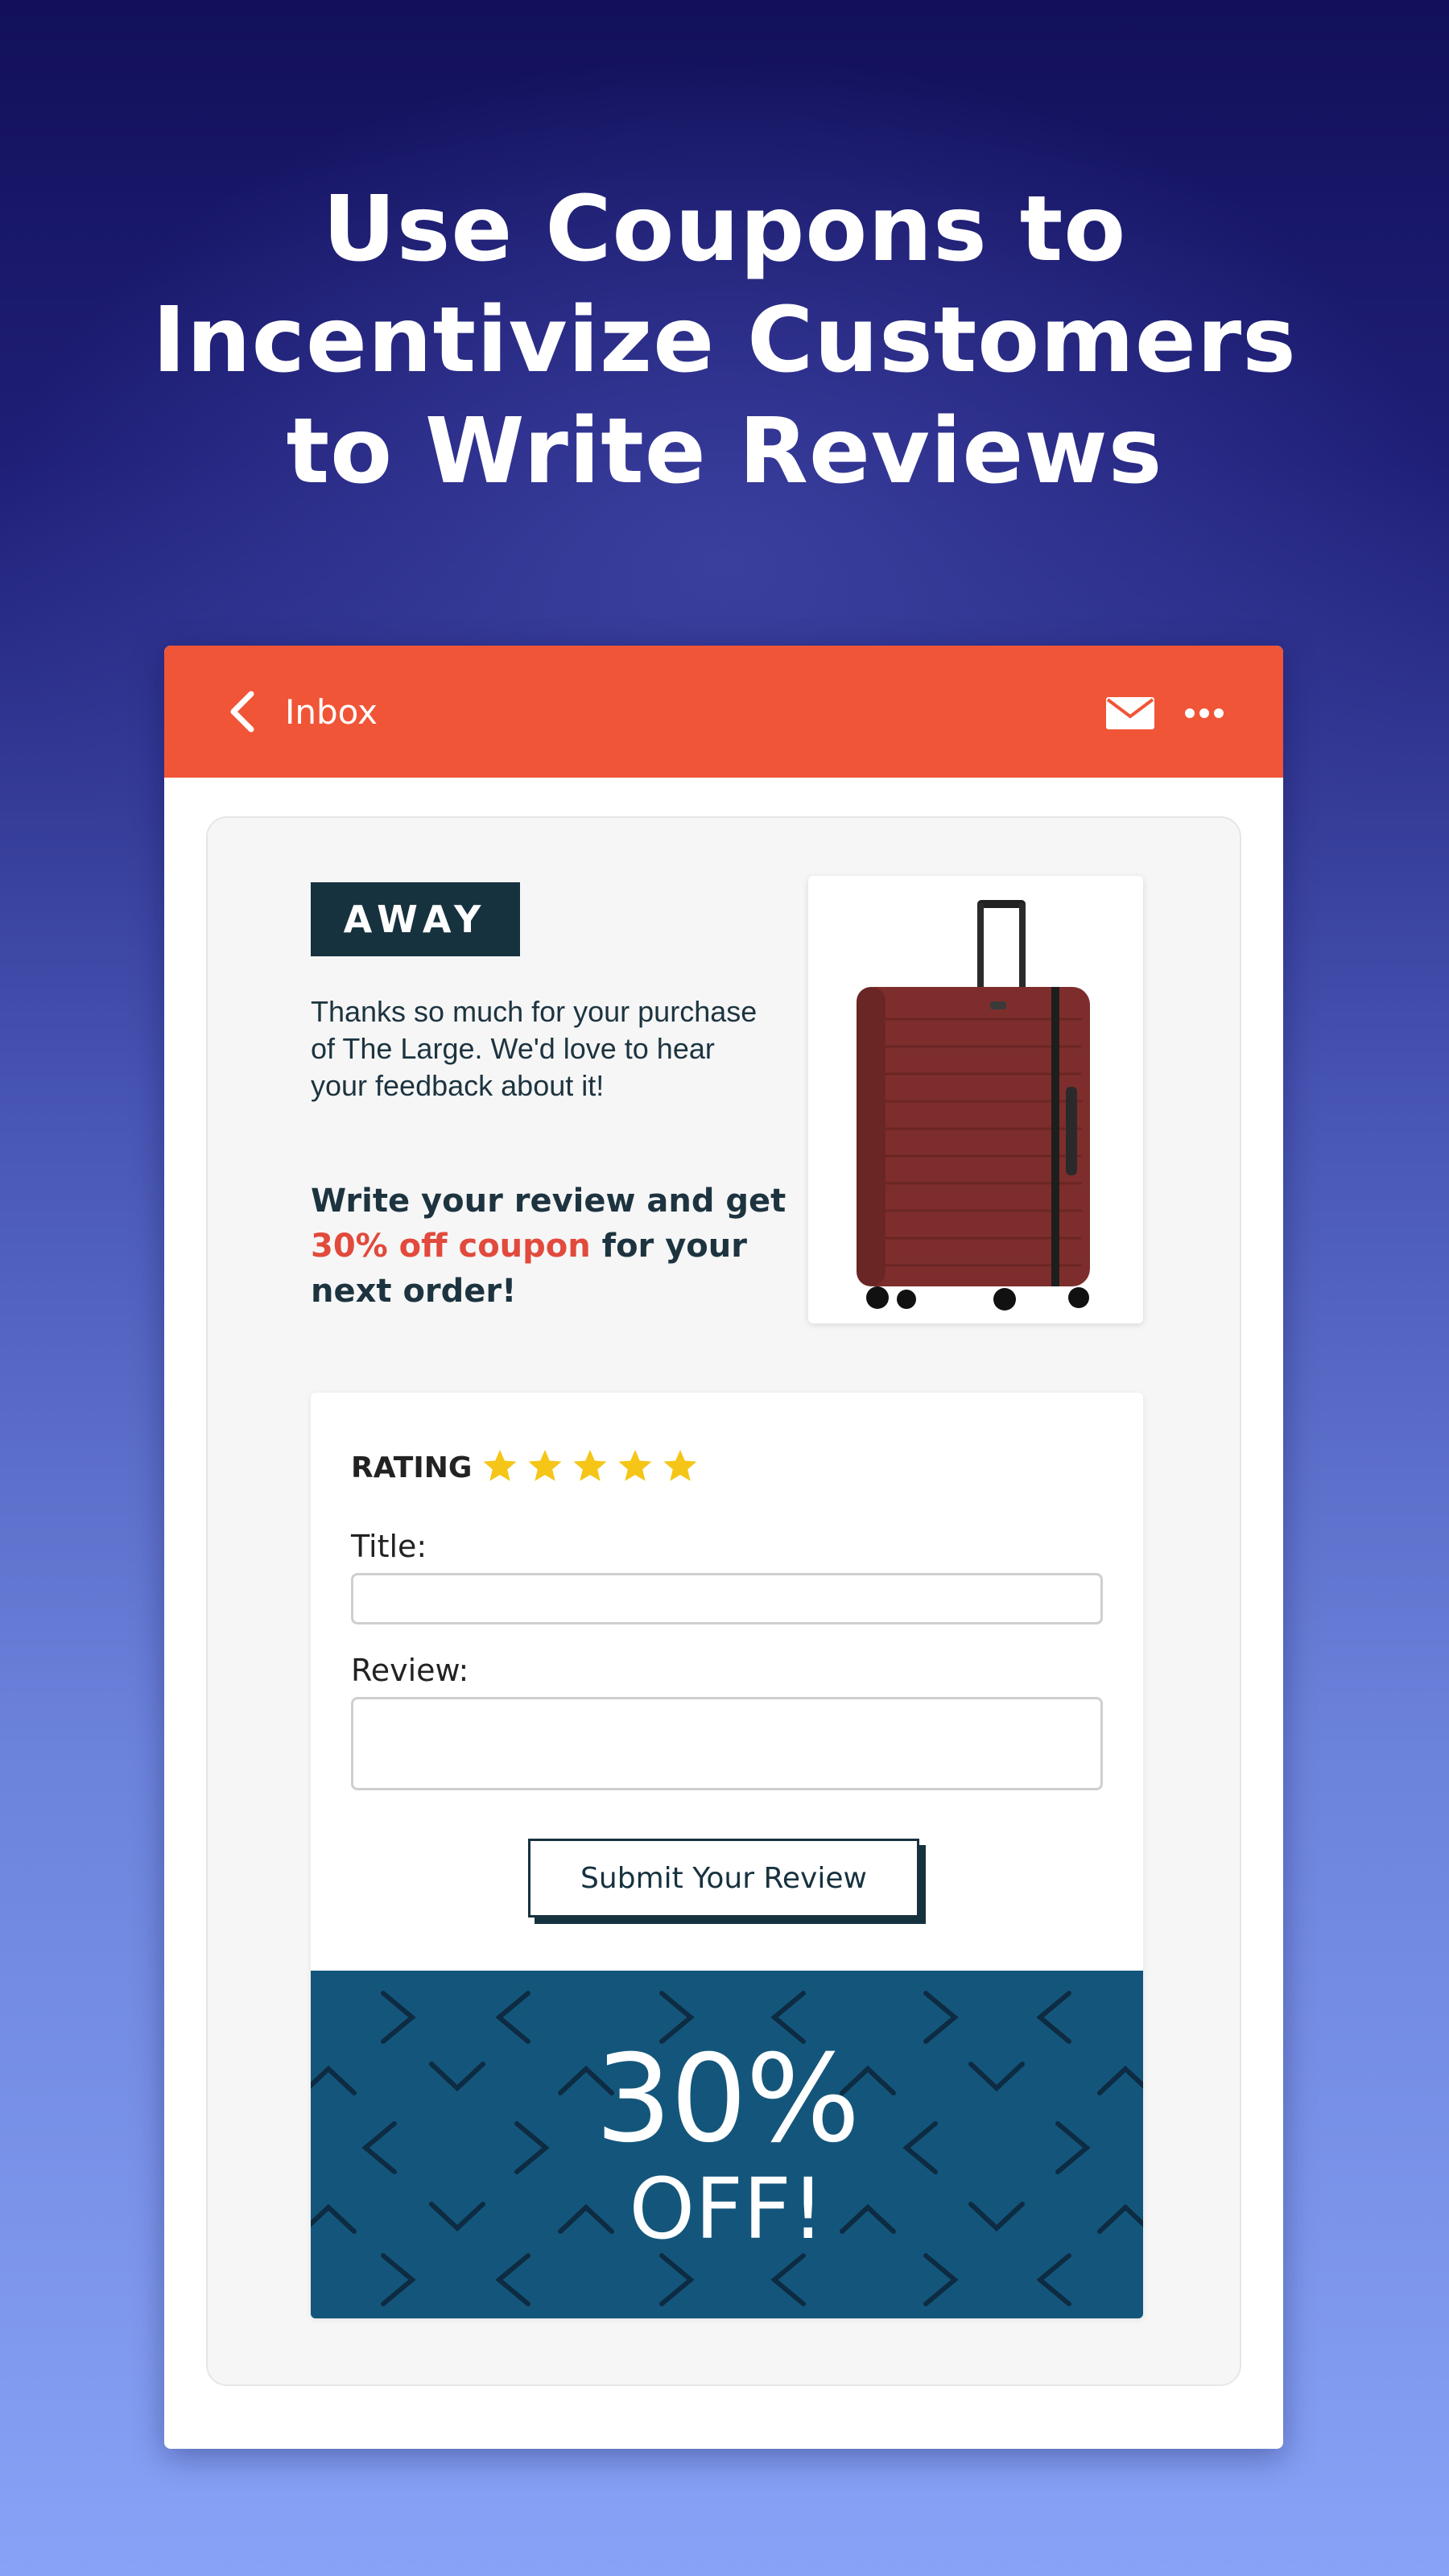 The width and height of the screenshot is (1449, 2576). Describe the element at coordinates (1204, 713) in the screenshot. I see `ellipsis-icon` at that location.